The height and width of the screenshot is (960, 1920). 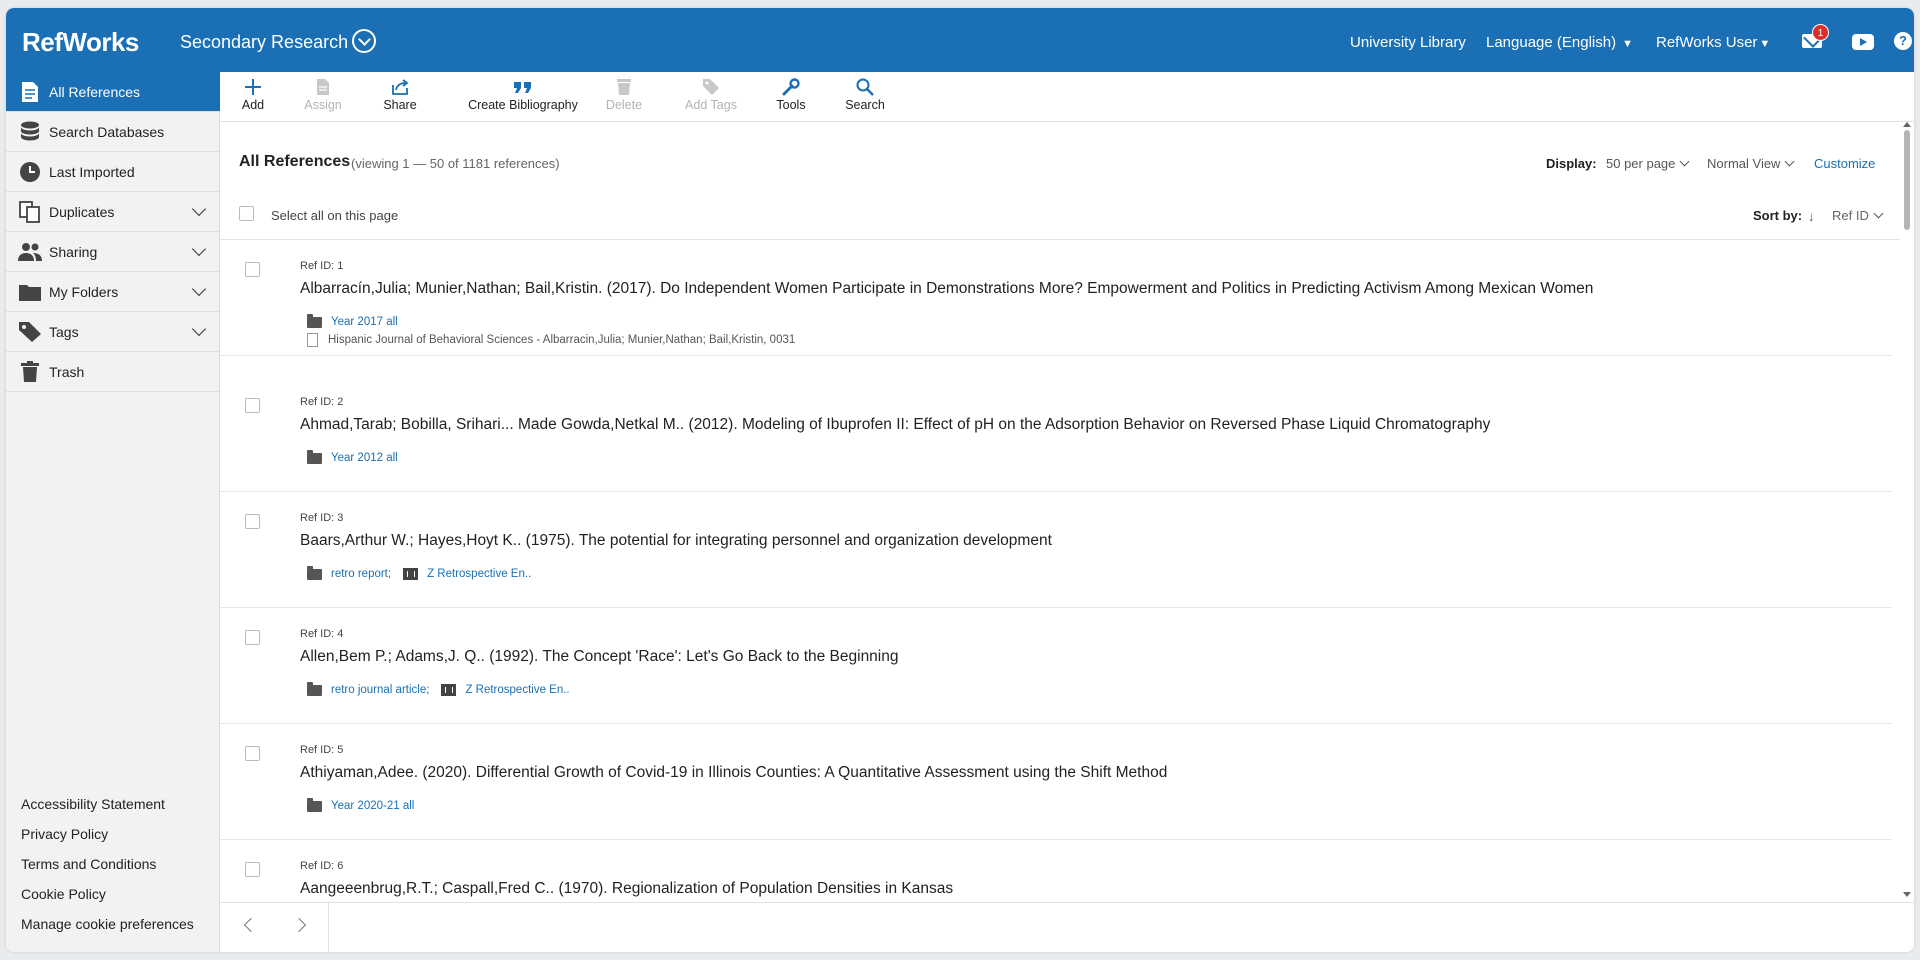 What do you see at coordinates (82, 212) in the screenshot?
I see `sidebar-item-label: Duplicates` at bounding box center [82, 212].